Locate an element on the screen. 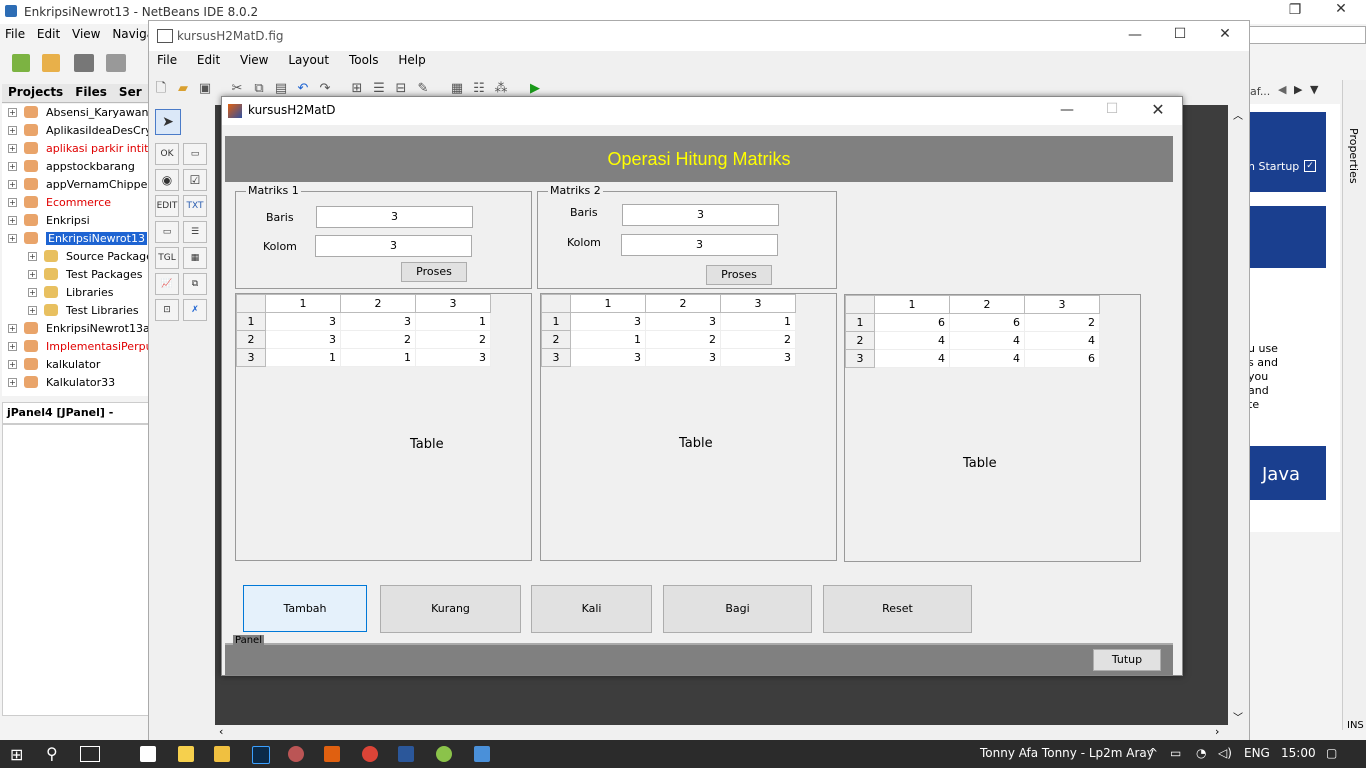 The width and height of the screenshot is (1366, 768). menu-editor-icon: ☰ is located at coordinates (379, 89).